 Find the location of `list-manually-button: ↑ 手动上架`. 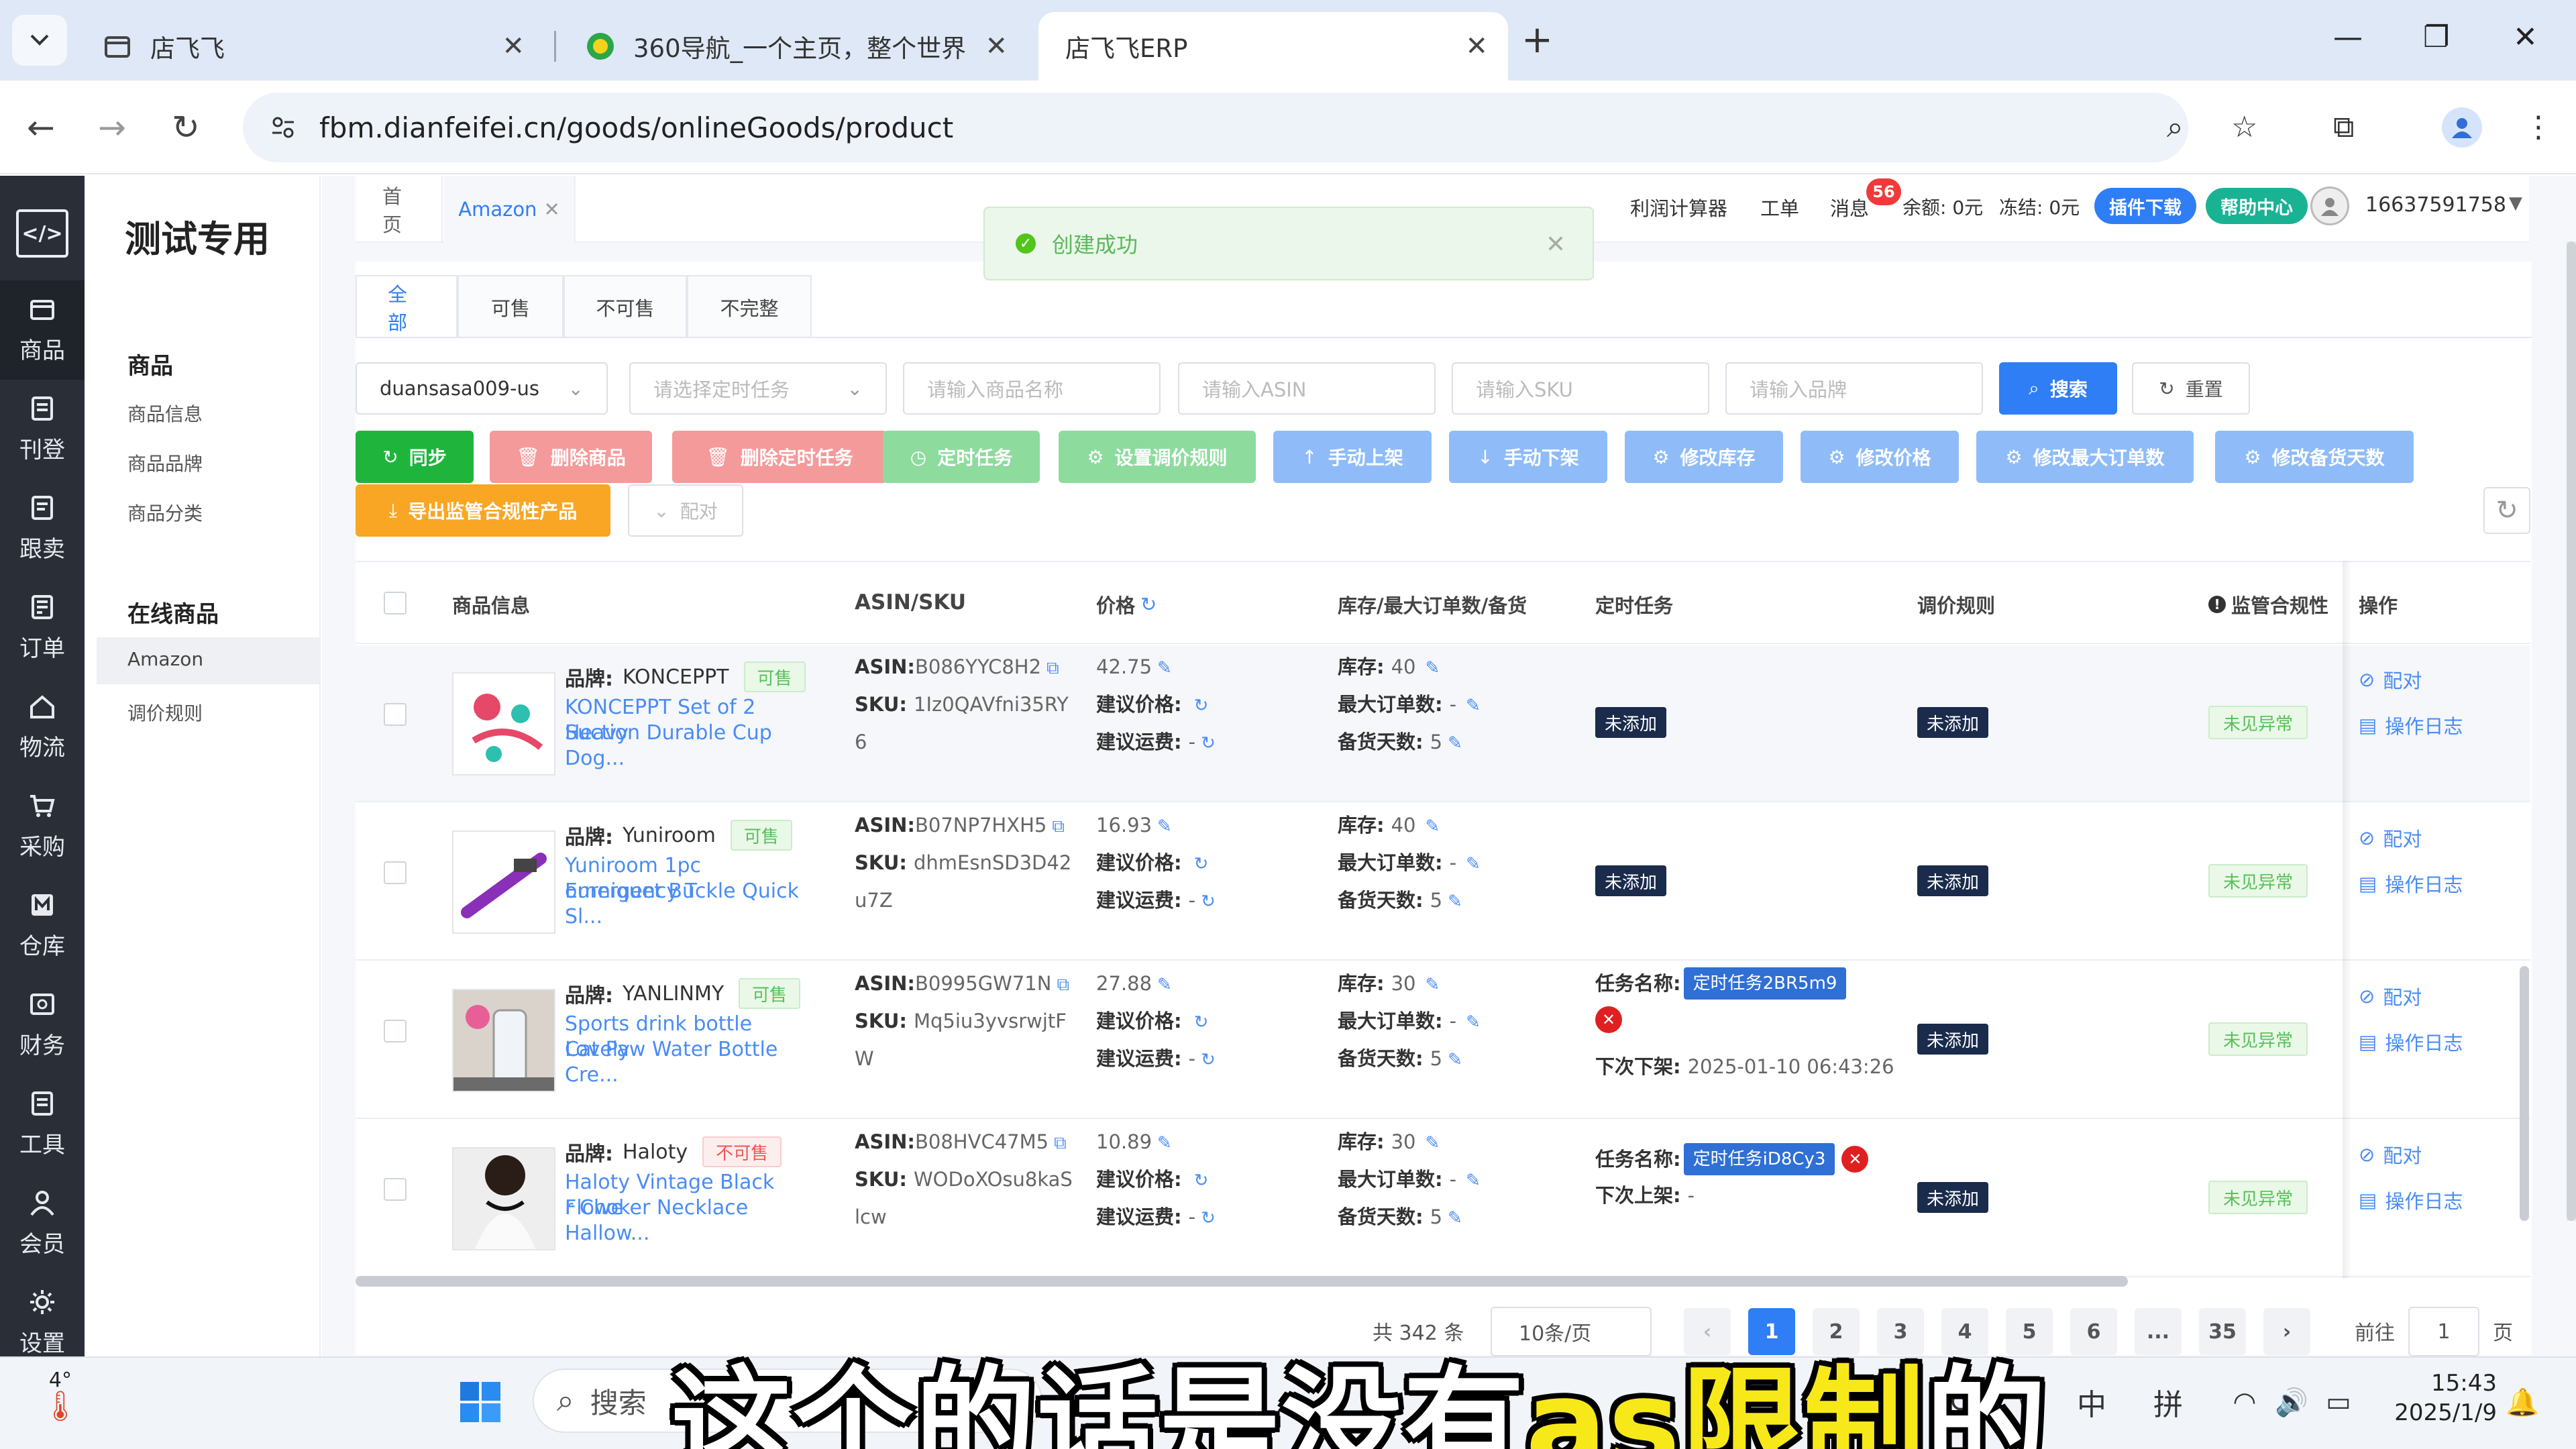

list-manually-button: ↑ 手动上架 is located at coordinates (1352, 457).